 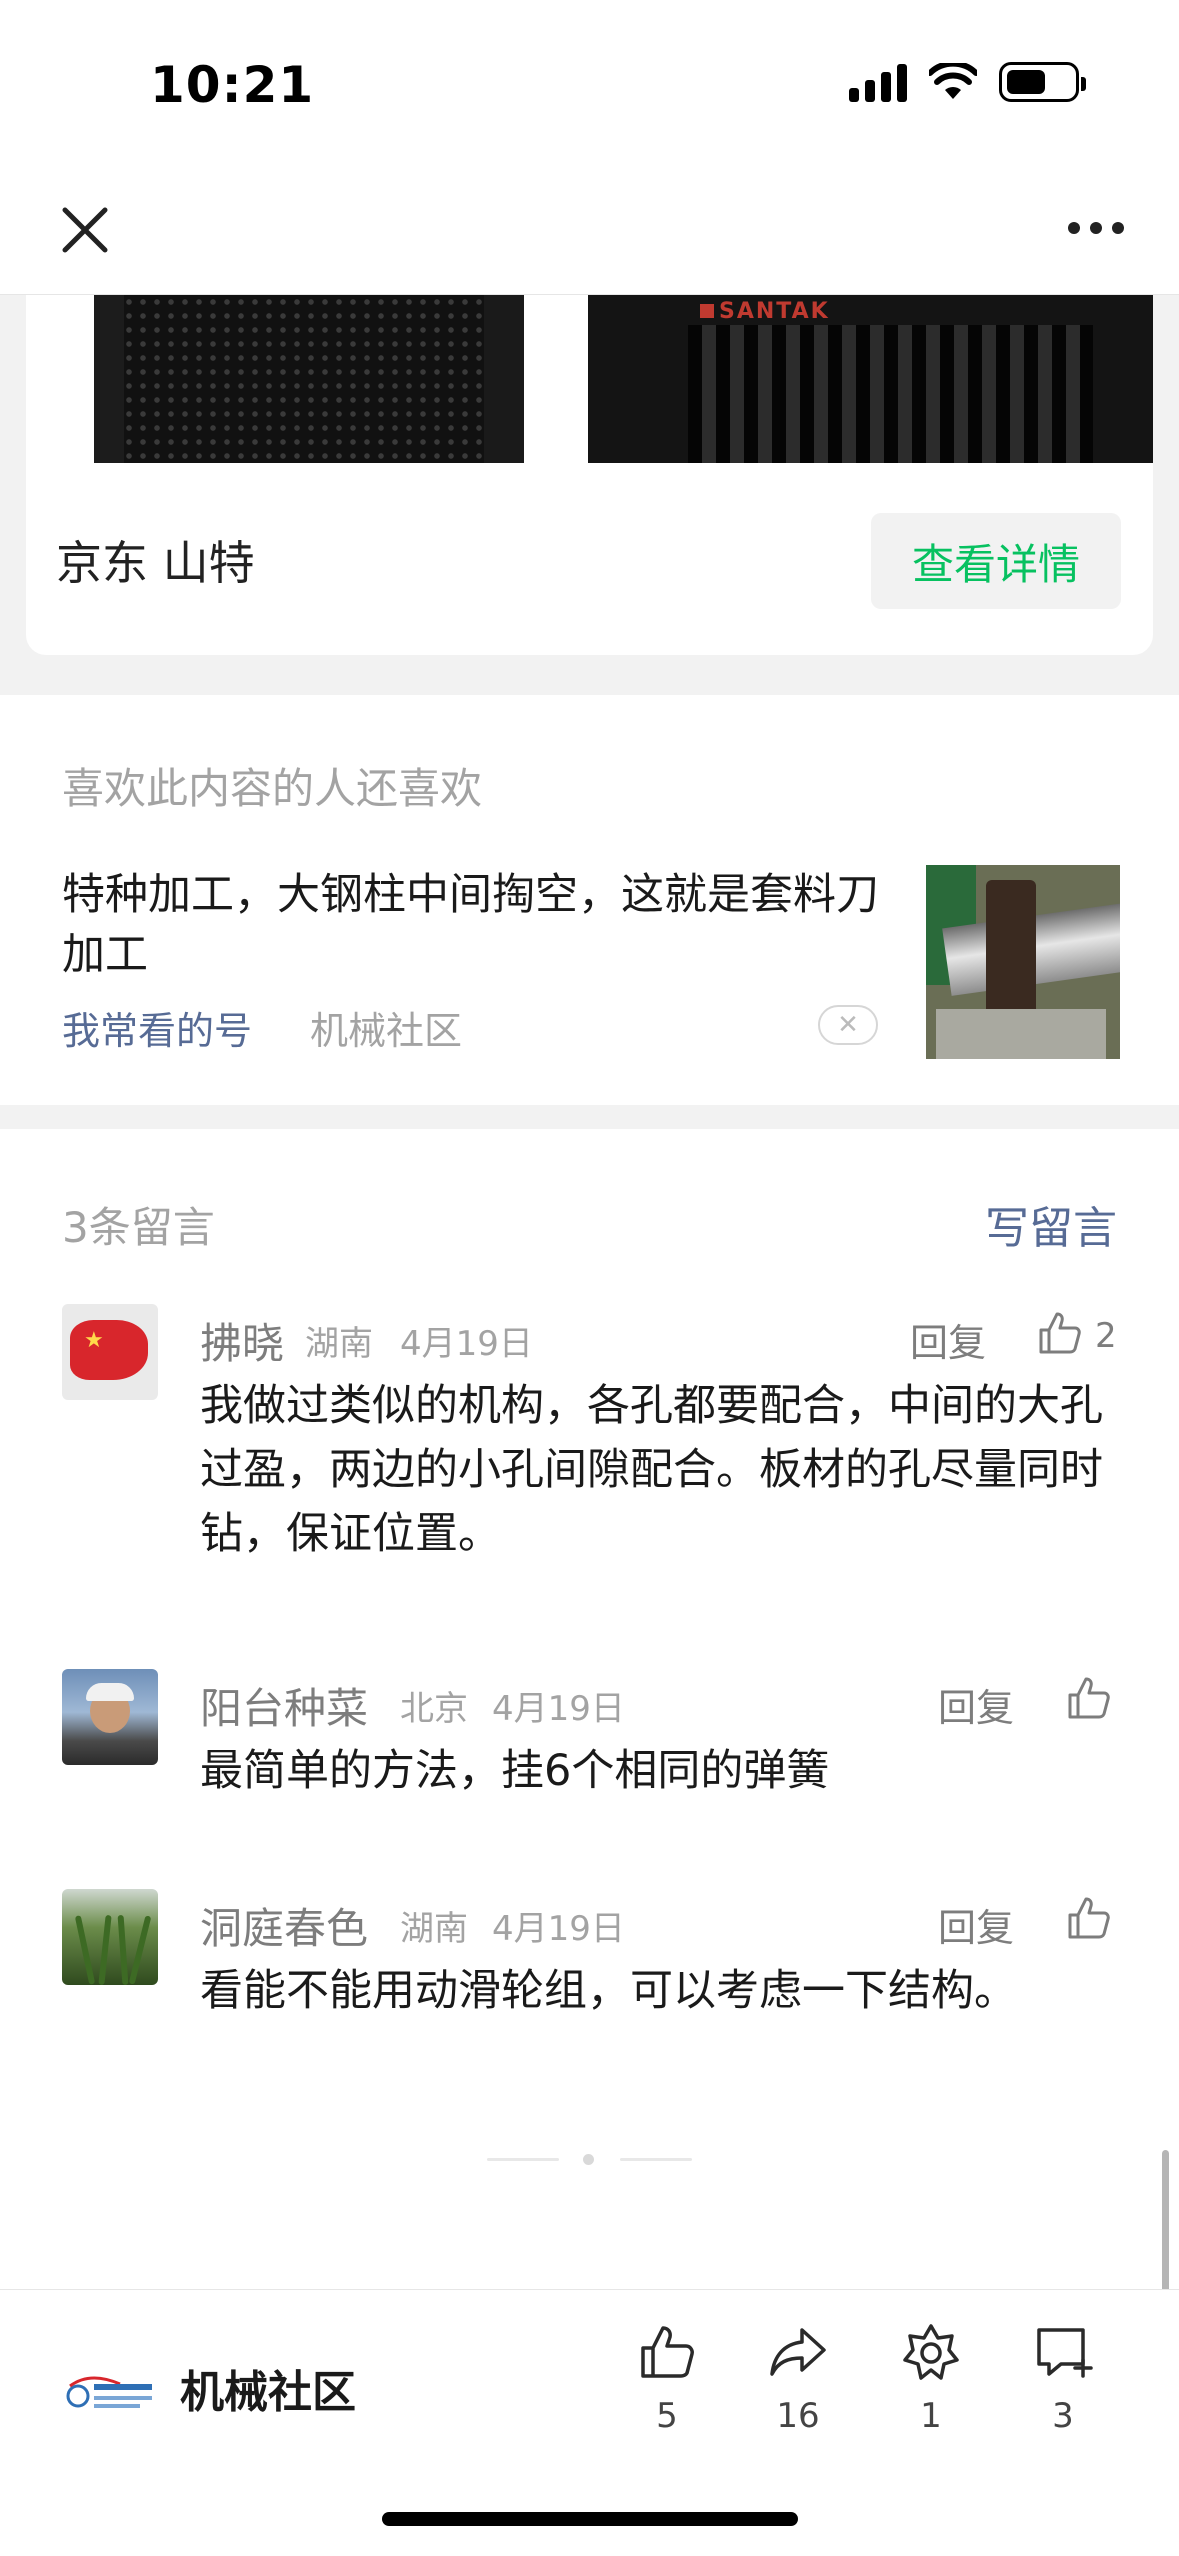 I want to click on share-count: 16, so click(x=798, y=2416).